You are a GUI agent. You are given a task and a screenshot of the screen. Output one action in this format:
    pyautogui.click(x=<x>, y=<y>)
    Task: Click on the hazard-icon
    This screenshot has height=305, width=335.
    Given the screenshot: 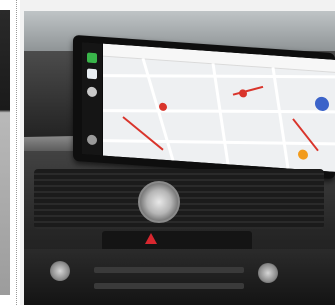 What is the action you would take?
    pyautogui.click(x=151, y=238)
    